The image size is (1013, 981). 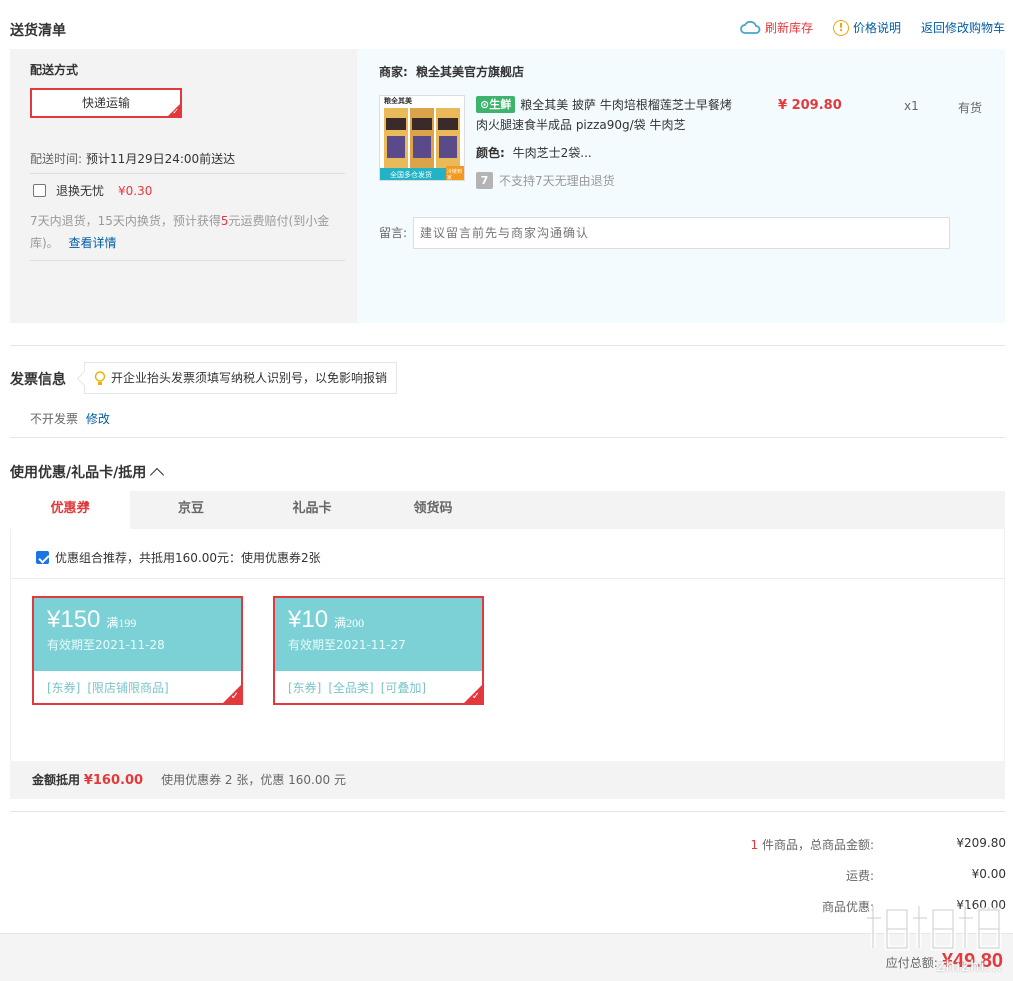 What do you see at coordinates (191, 510) in the screenshot?
I see `tab-jingdou: 京豆` at bounding box center [191, 510].